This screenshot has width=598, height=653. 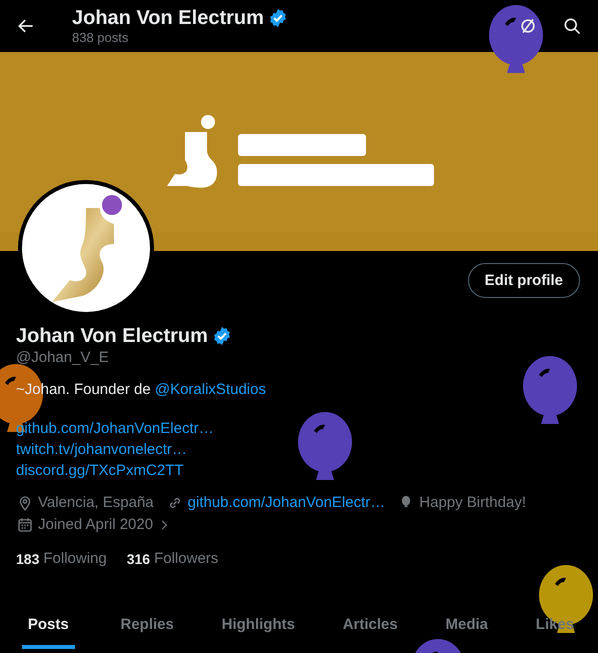 What do you see at coordinates (210, 389) in the screenshot?
I see `mention-link: @KoralixStudios` at bounding box center [210, 389].